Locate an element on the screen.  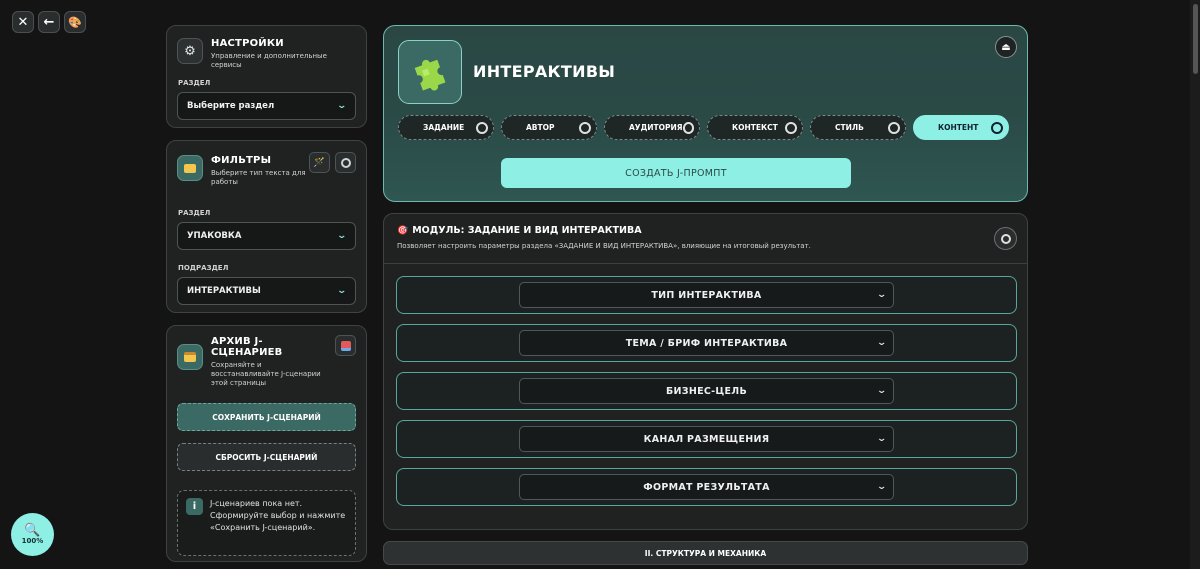
settings-title: НАСТРОЙКИ is located at coordinates (247, 43).